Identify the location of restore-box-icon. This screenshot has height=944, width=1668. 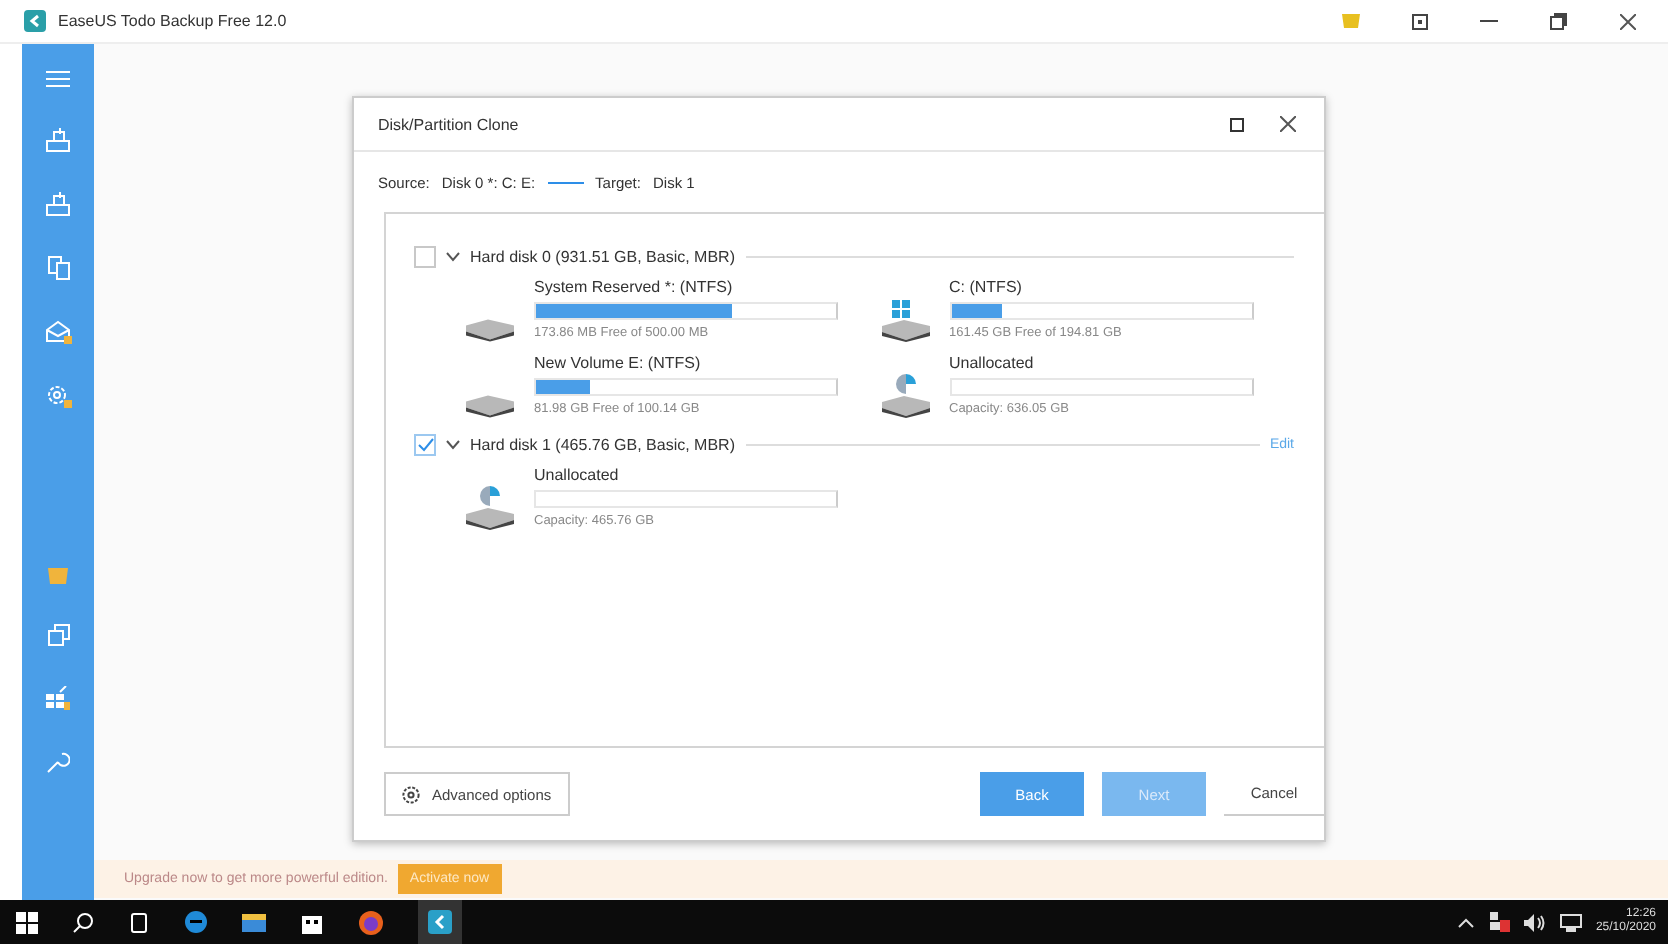
(1420, 21).